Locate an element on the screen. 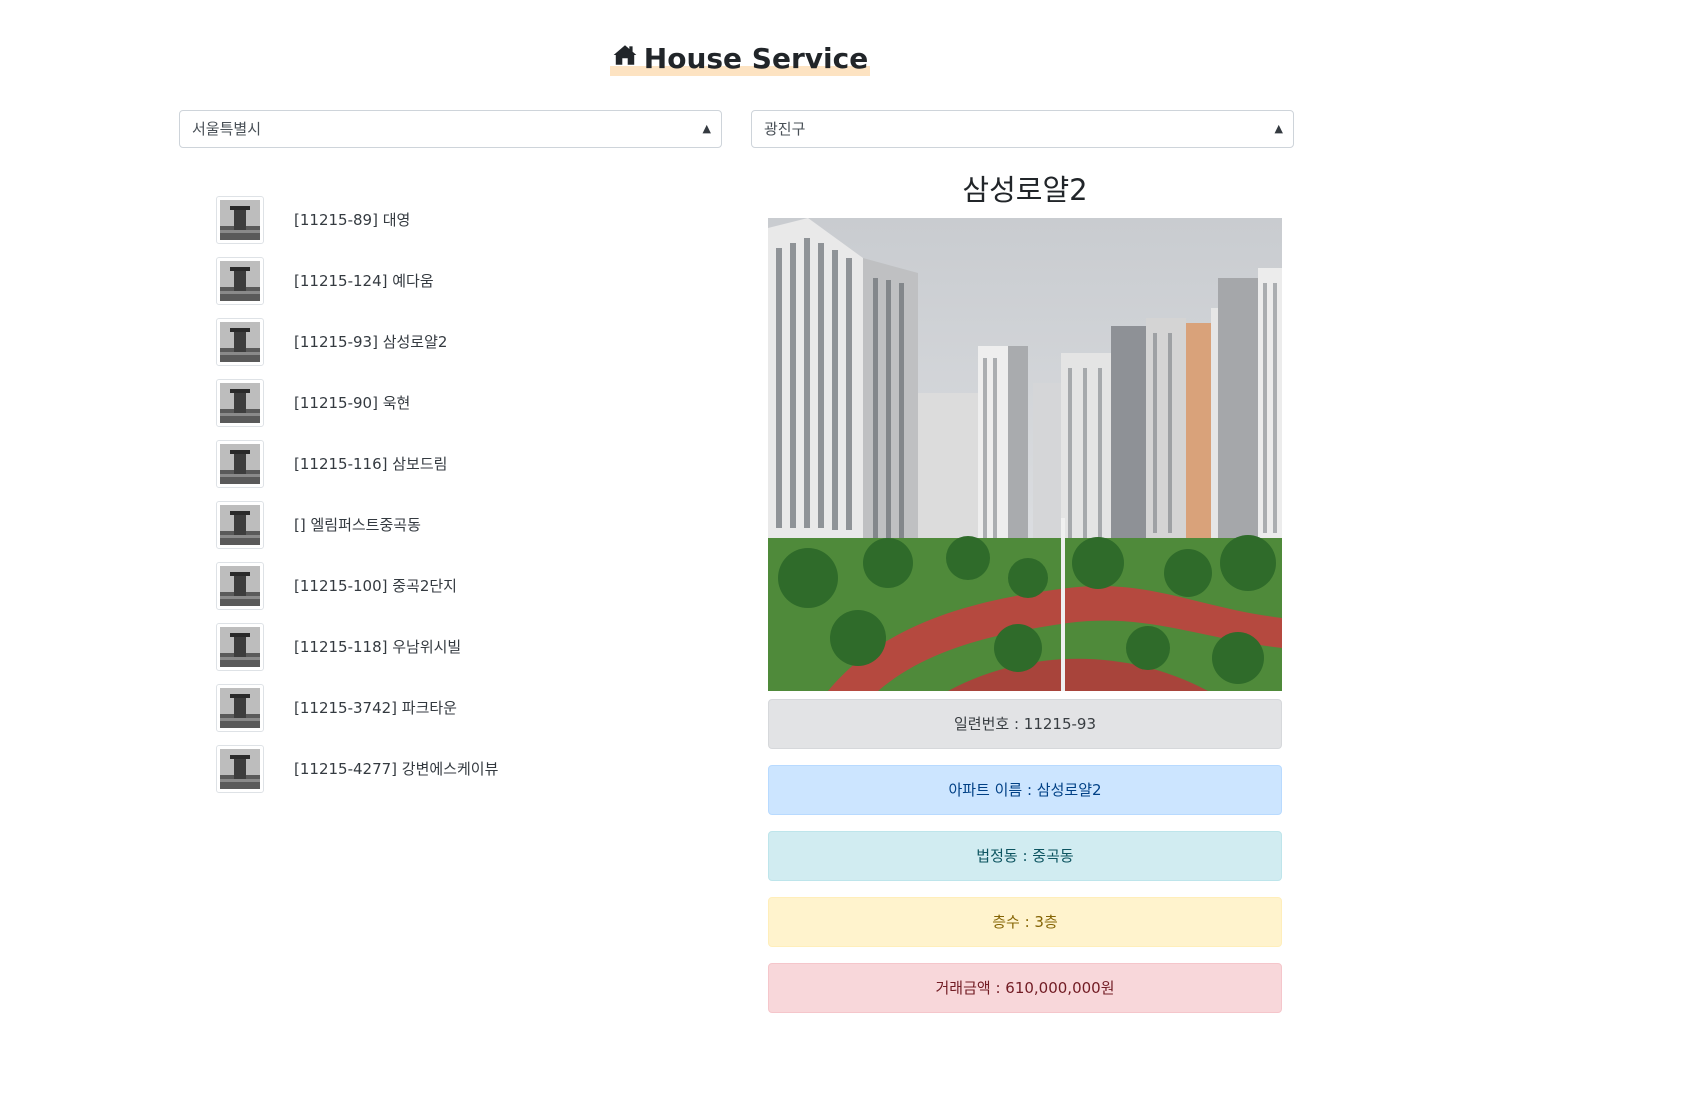  legal-dong-info: 법정동 : 중곡동 is located at coordinates (1025, 856).